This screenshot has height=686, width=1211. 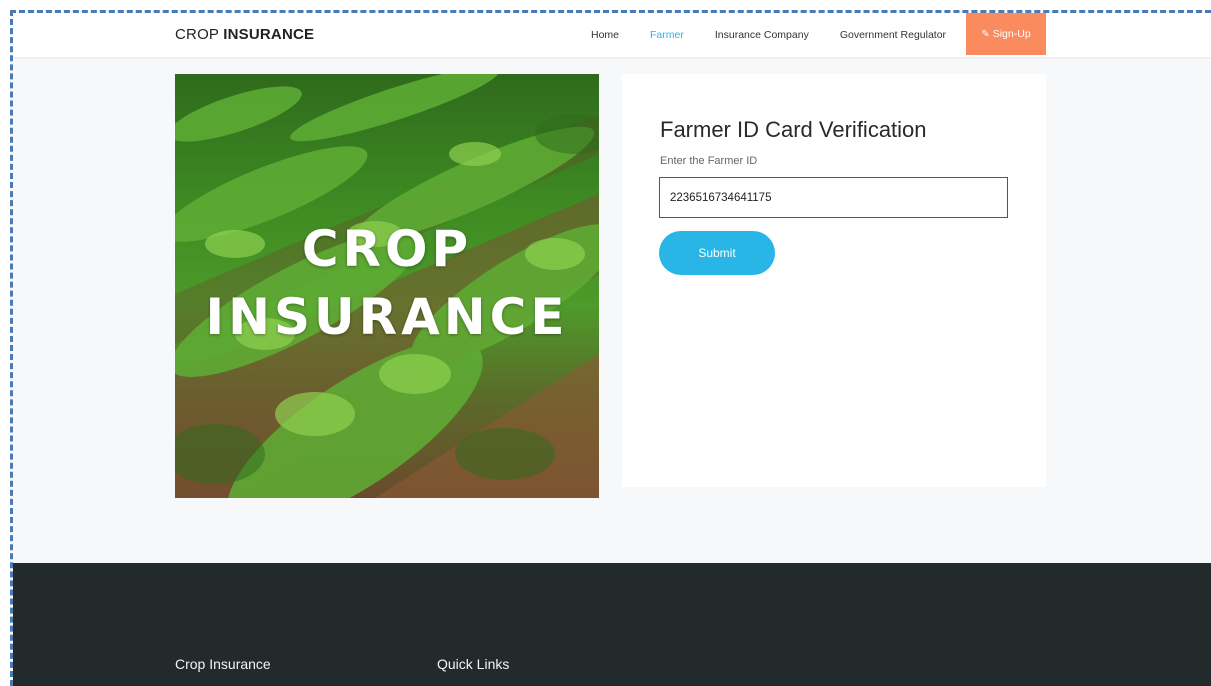 I want to click on pencil-icon: ✎, so click(x=985, y=34).